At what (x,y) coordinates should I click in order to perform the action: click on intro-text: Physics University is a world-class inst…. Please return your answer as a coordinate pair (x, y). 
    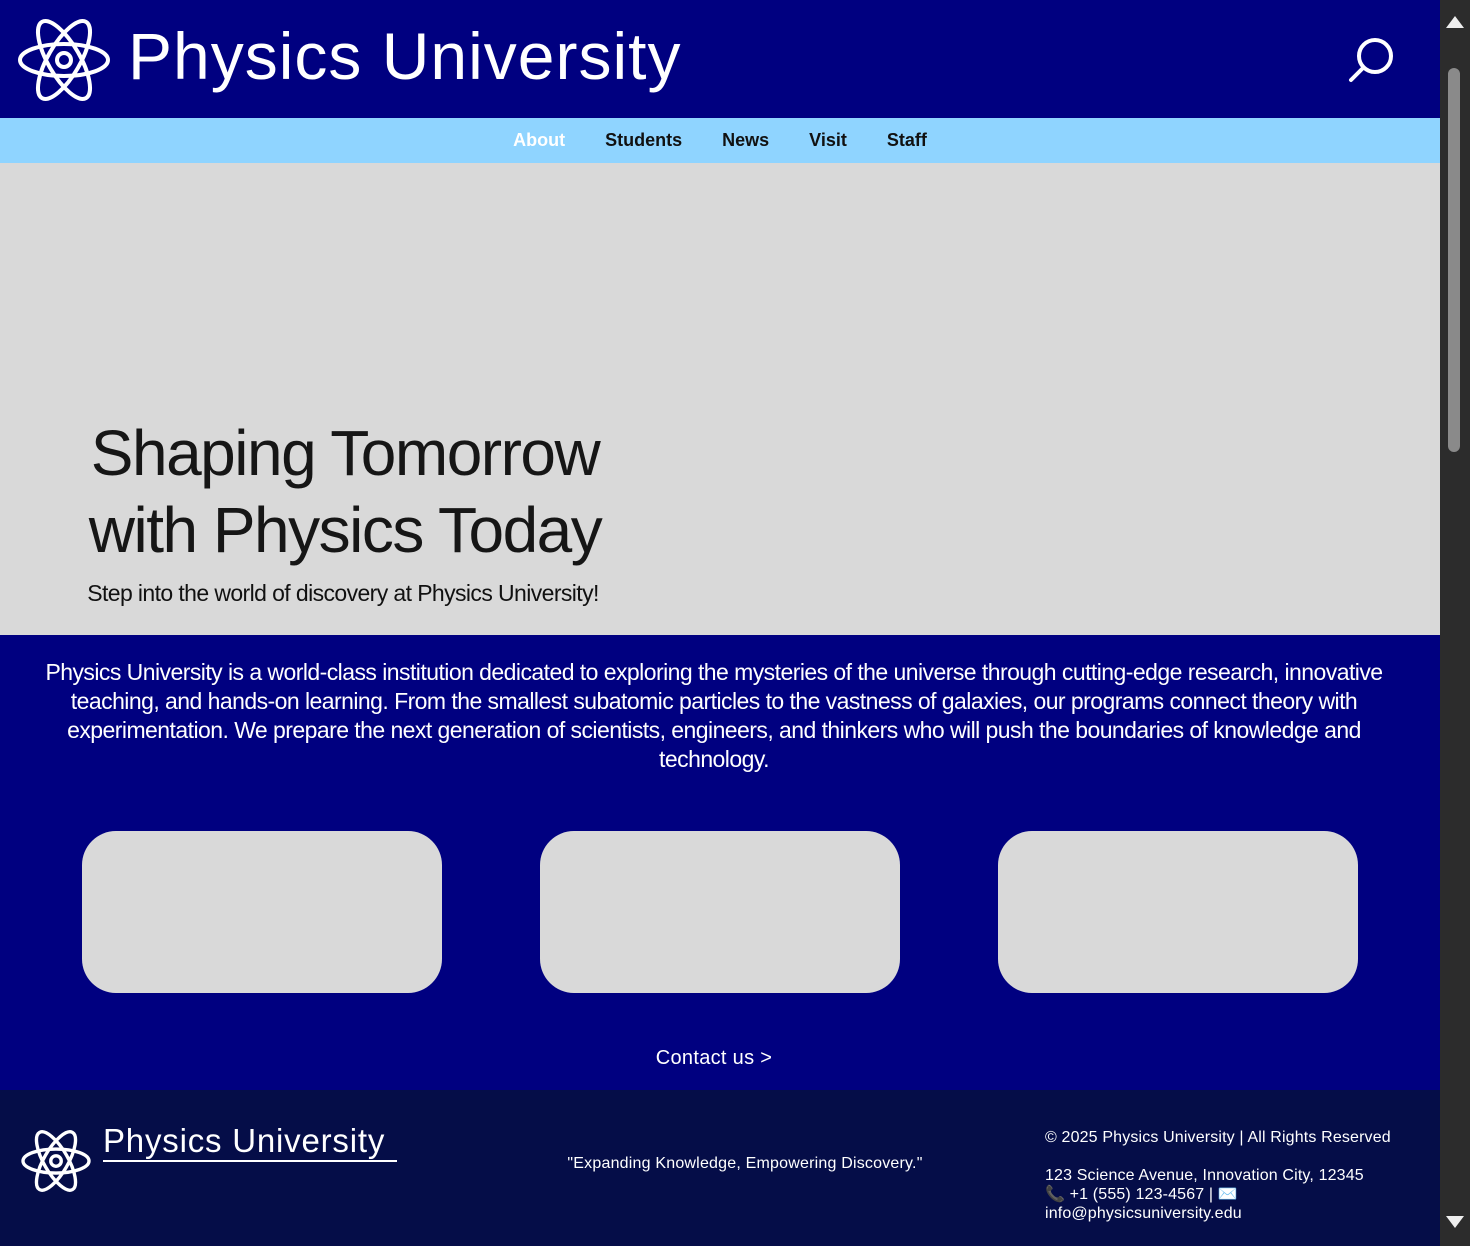
    Looking at the image, I should click on (714, 715).